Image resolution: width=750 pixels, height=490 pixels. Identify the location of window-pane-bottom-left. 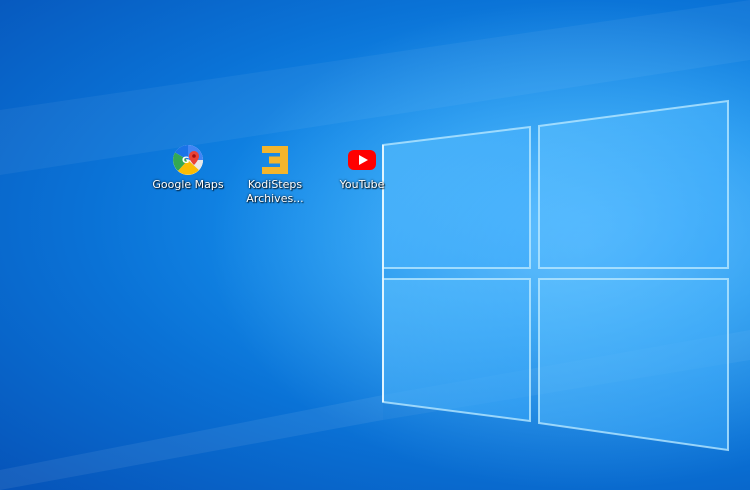
(456, 350).